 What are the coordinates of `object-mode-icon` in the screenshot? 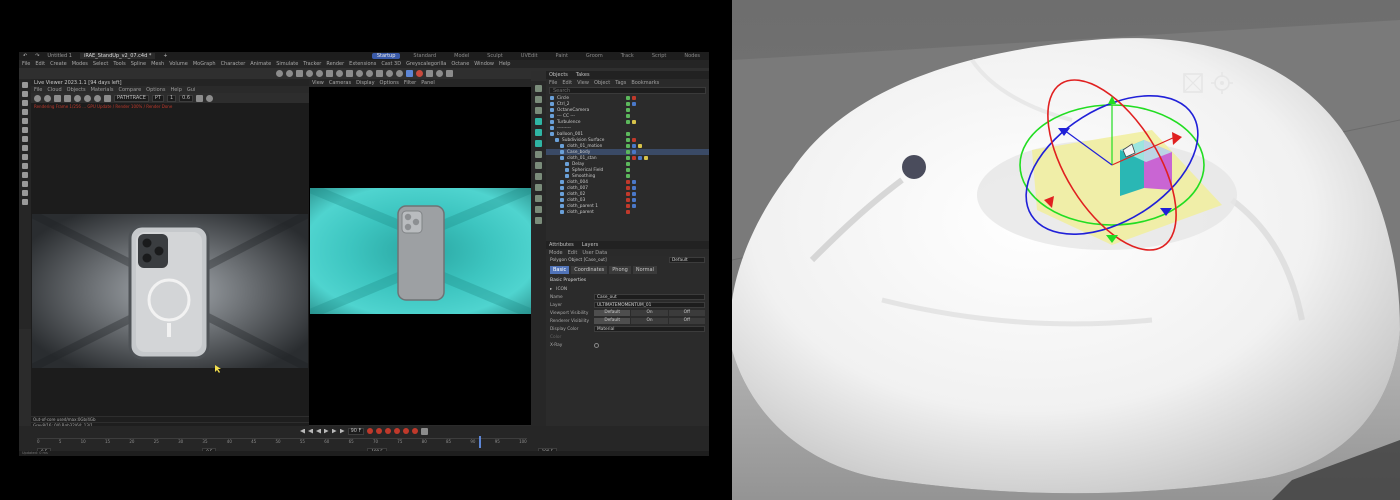 It's located at (538, 88).